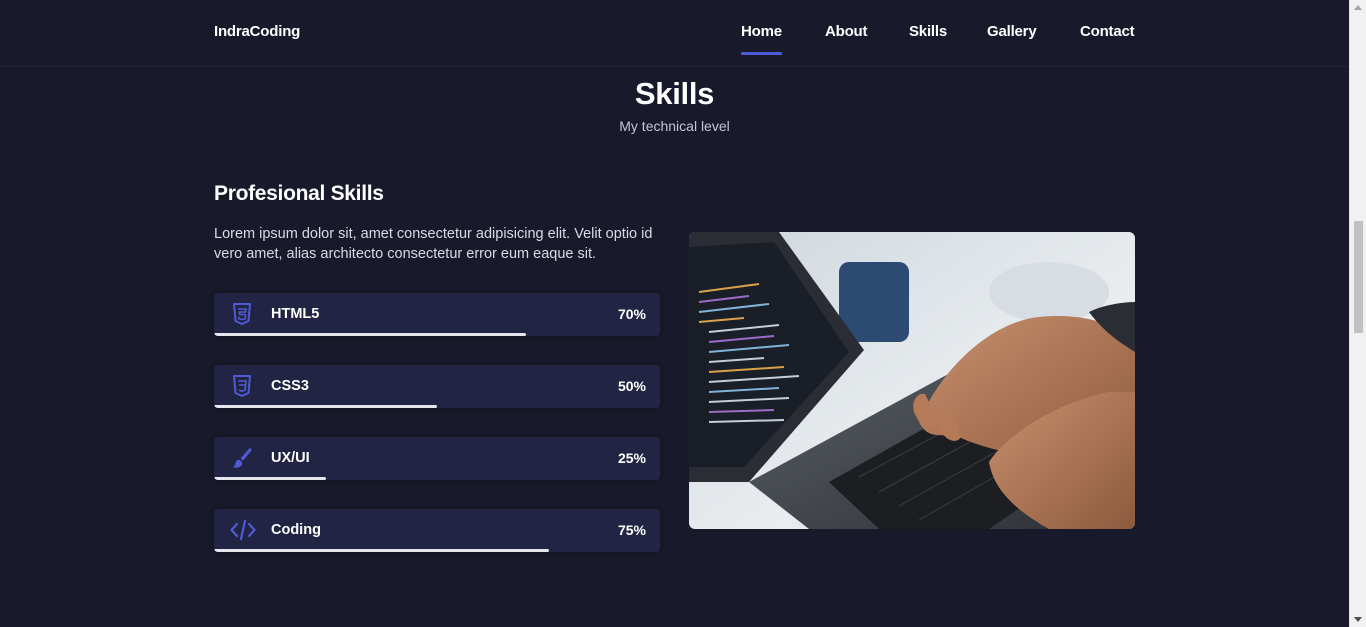  What do you see at coordinates (631, 314) in the screenshot?
I see `skill-percent: 70%` at bounding box center [631, 314].